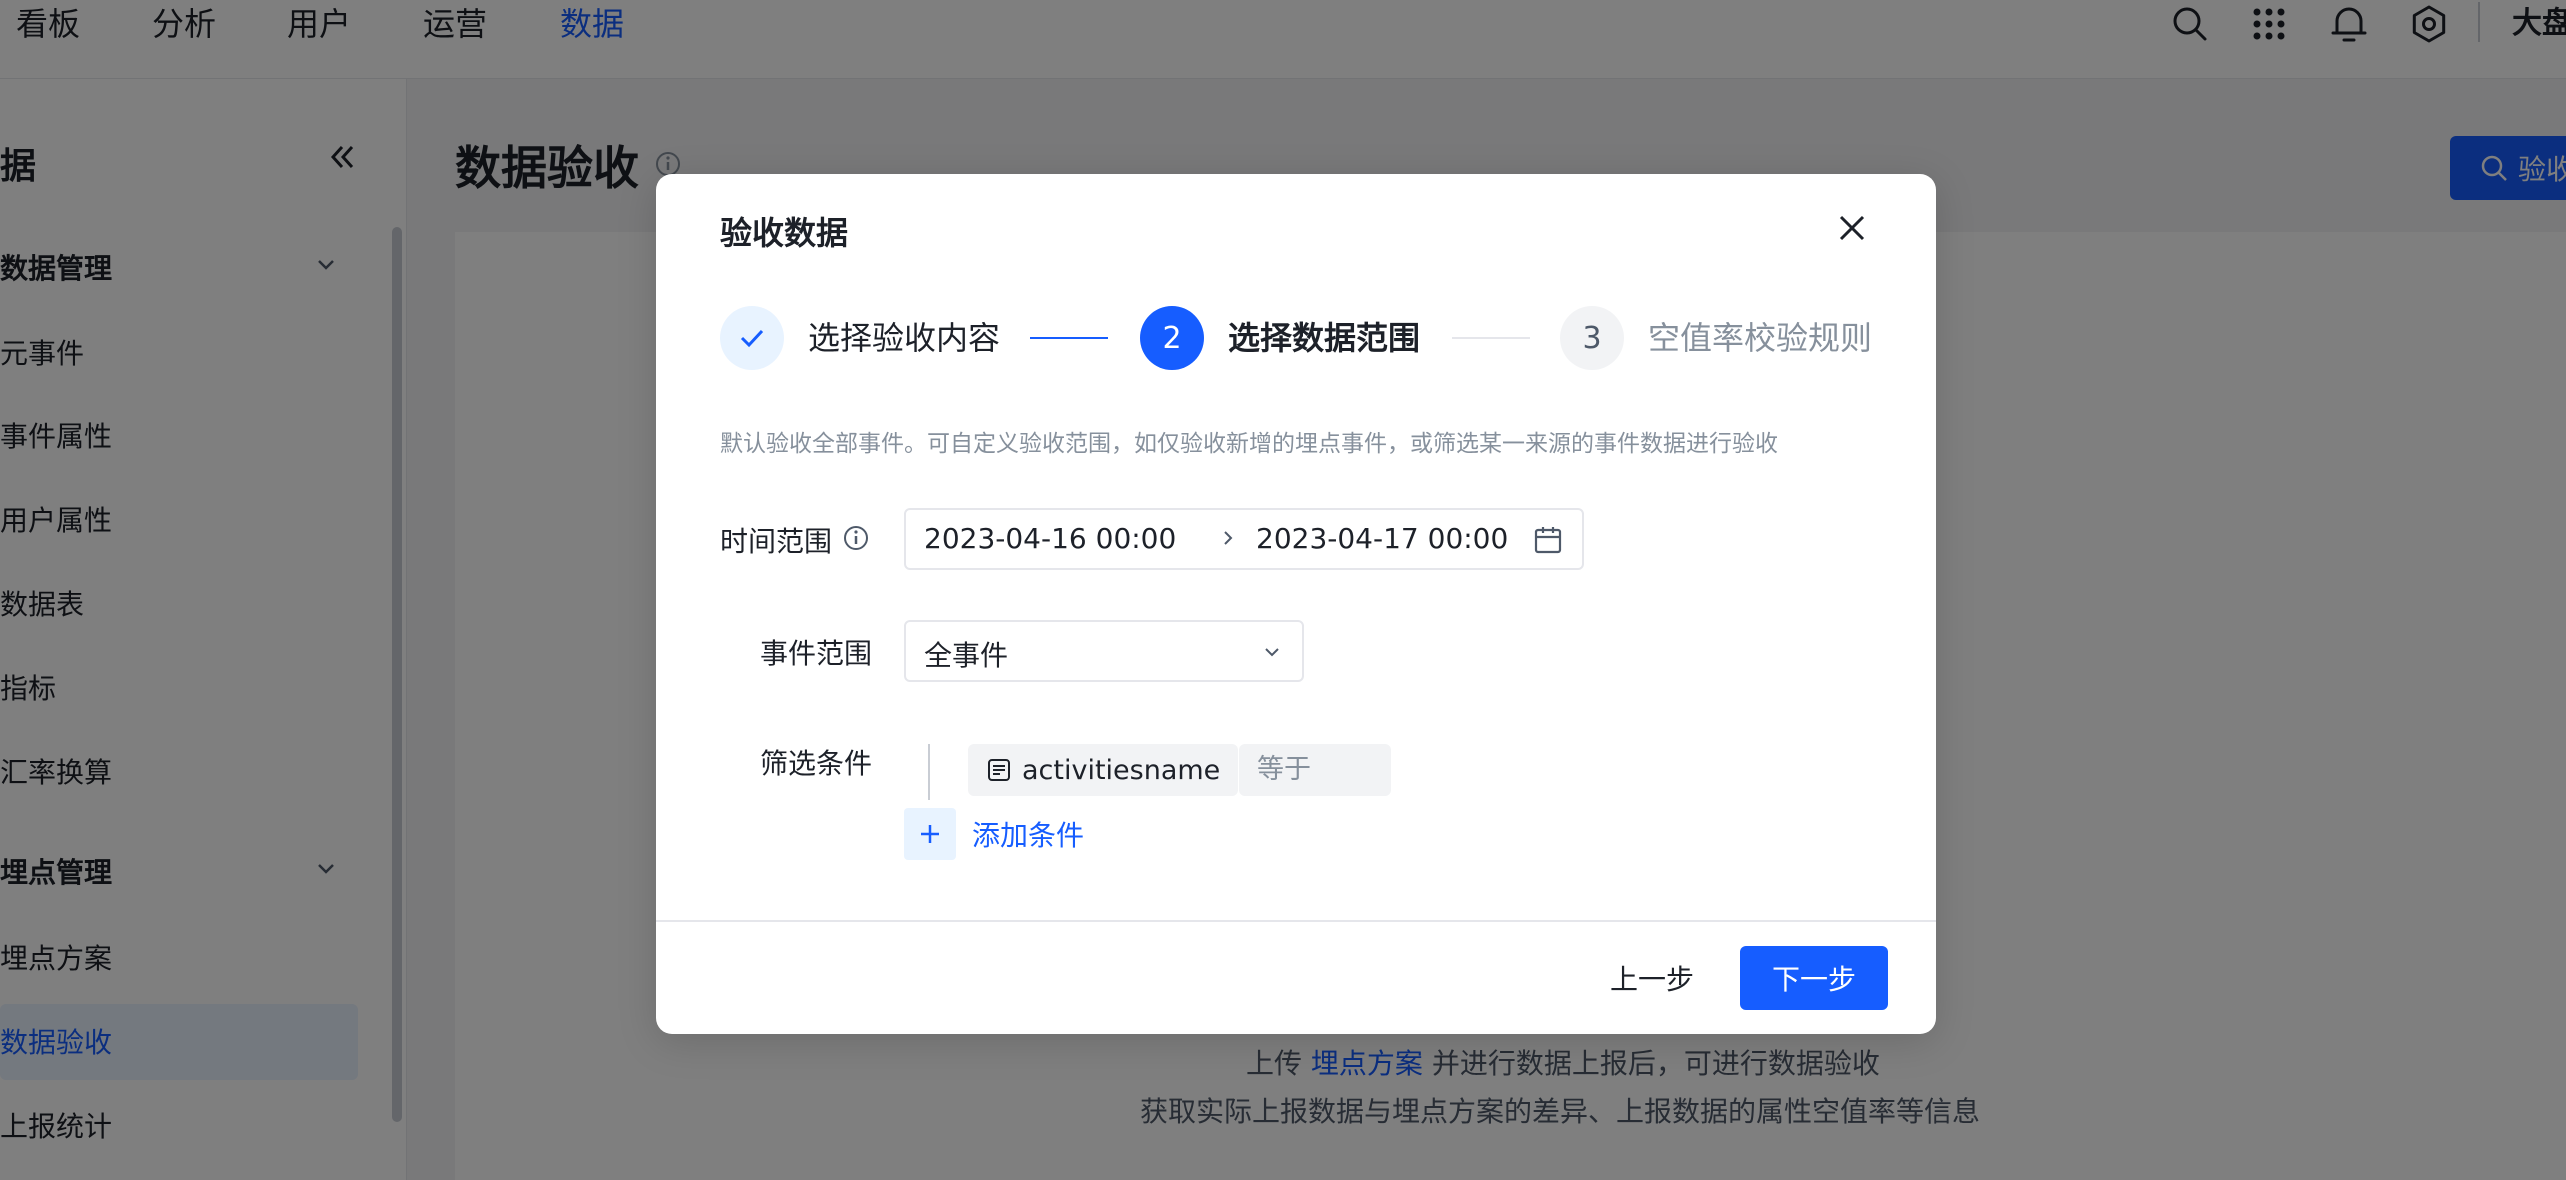  Describe the element at coordinates (1228, 538) in the screenshot. I see `arrow-right-icon` at that location.